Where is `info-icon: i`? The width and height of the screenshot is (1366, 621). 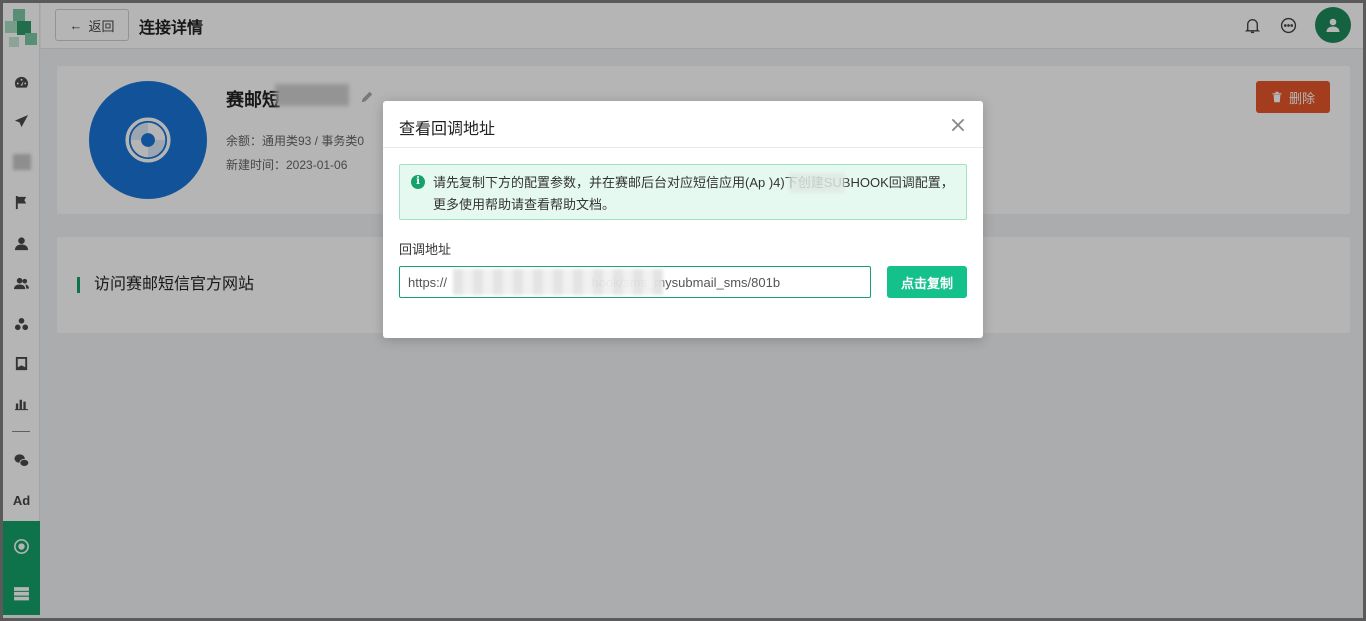
info-icon: i is located at coordinates (418, 182).